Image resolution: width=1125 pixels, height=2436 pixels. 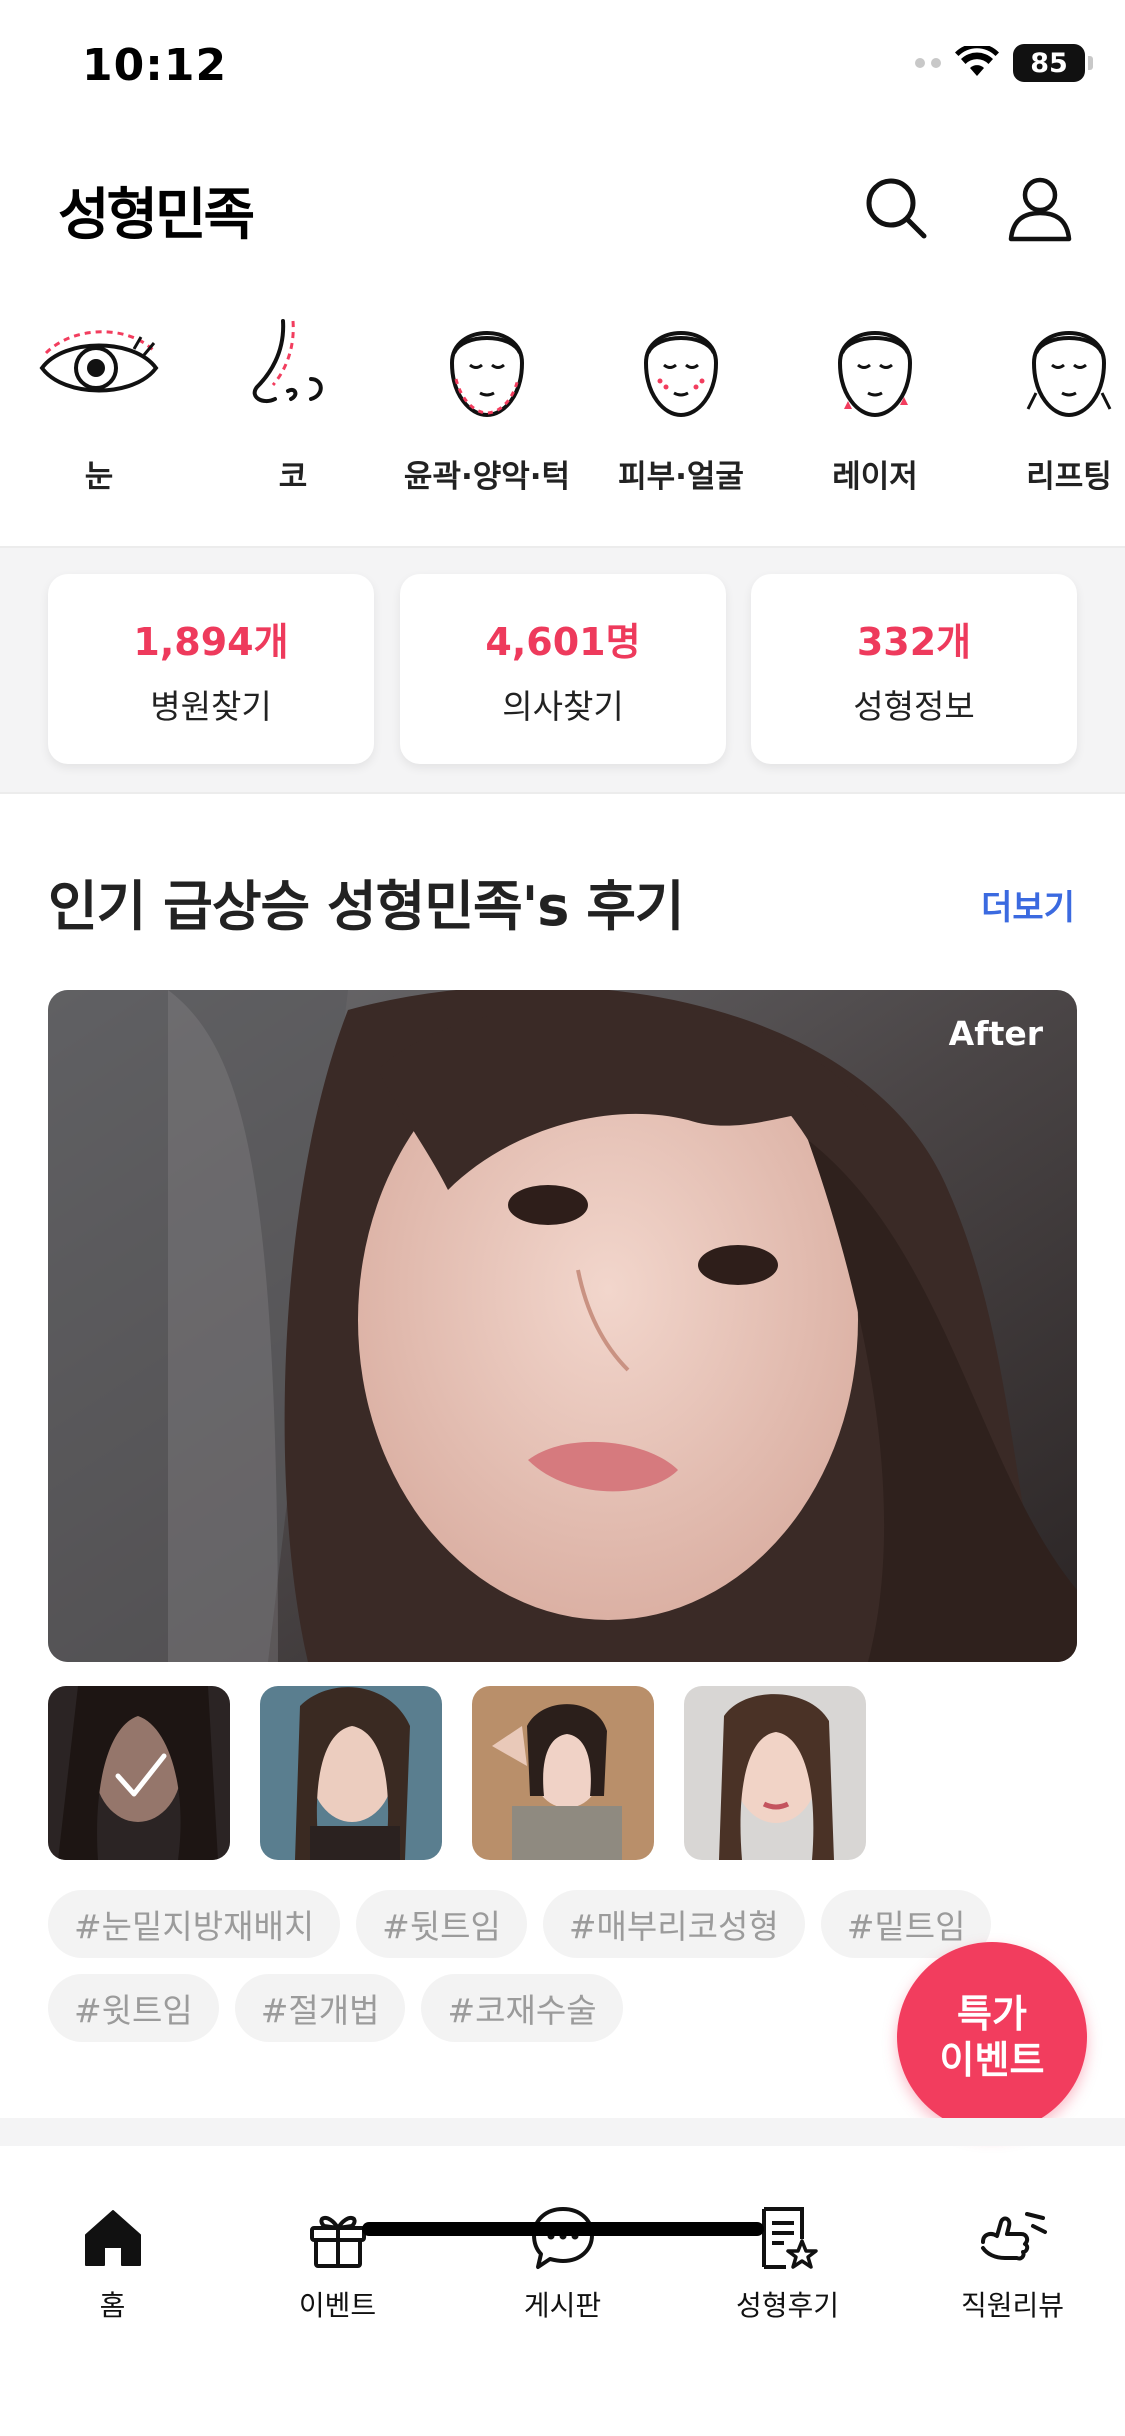 I want to click on tab-staff-review: 직원리뷰, so click(x=1012, y=2250).